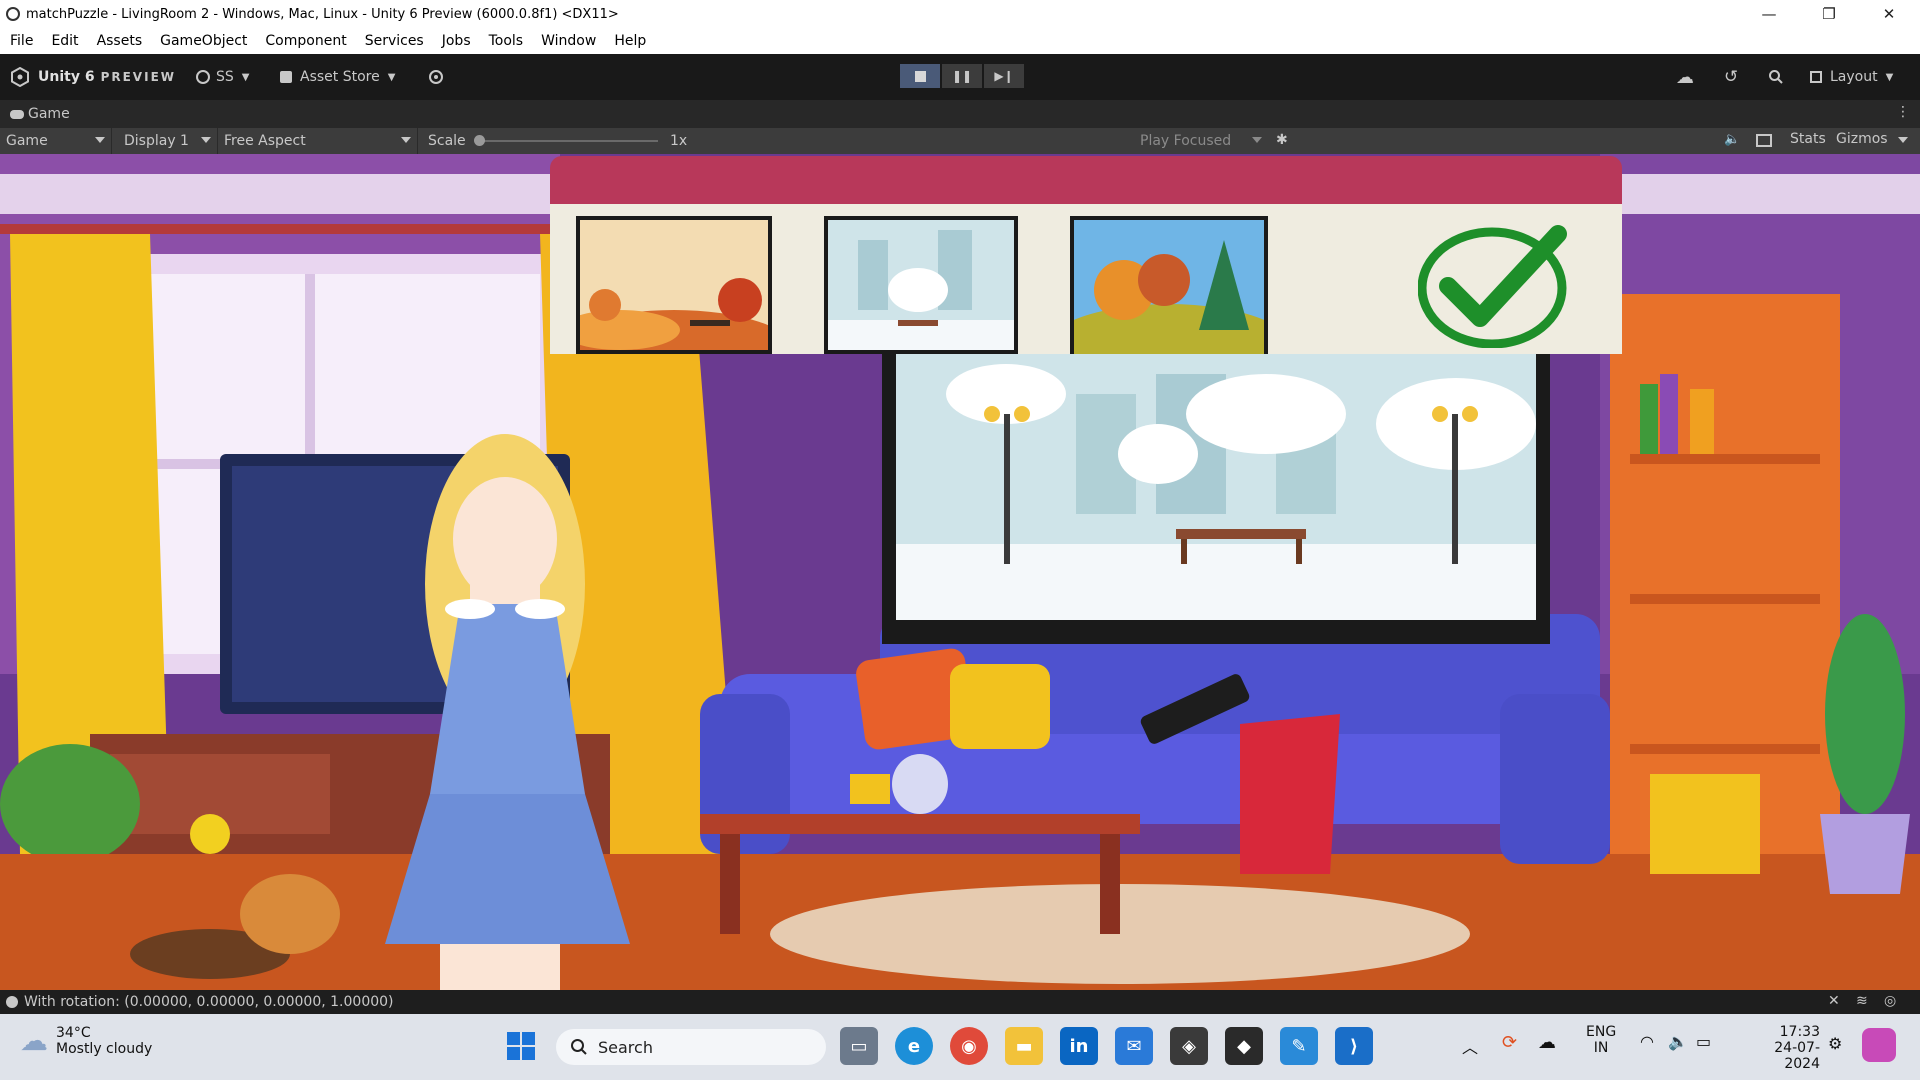 This screenshot has height=1080, width=1920. What do you see at coordinates (1835, 1043) in the screenshot?
I see `notification-bell-icon: ⚙` at bounding box center [1835, 1043].